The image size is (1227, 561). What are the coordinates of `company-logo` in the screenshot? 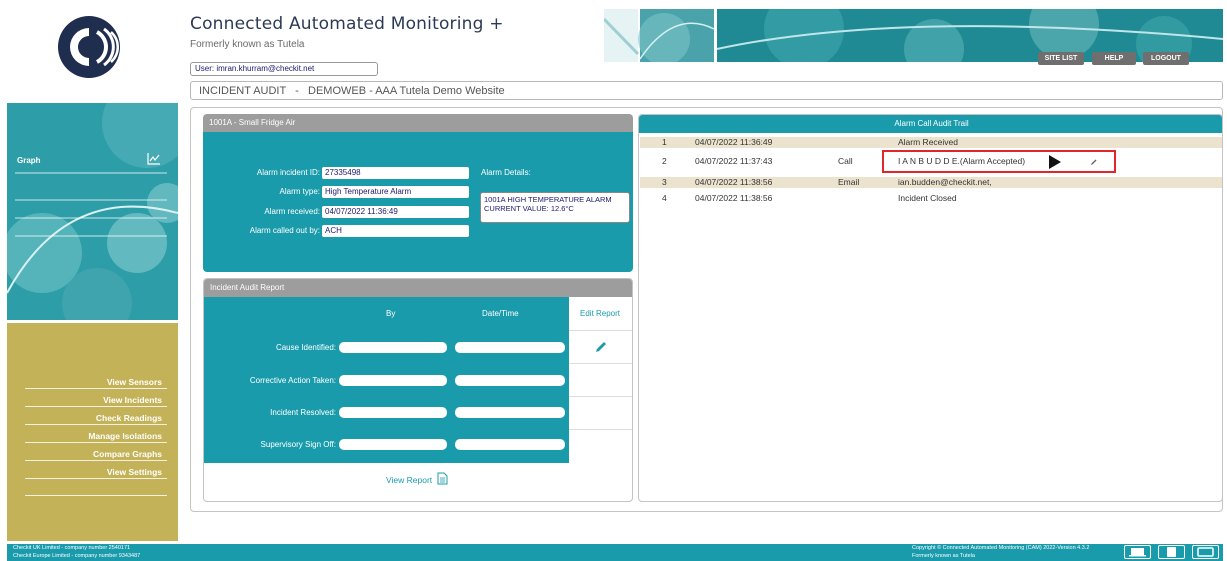 It's located at (94, 47).